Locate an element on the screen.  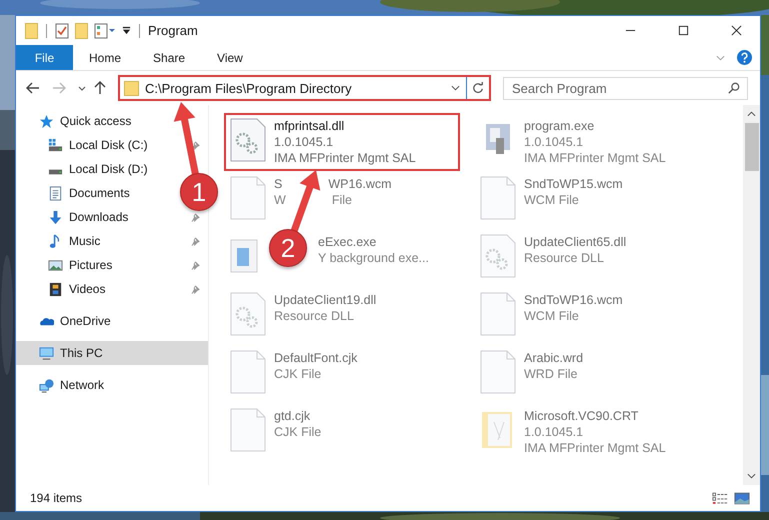
sidebar-item: Quick access is located at coordinates (96, 121).